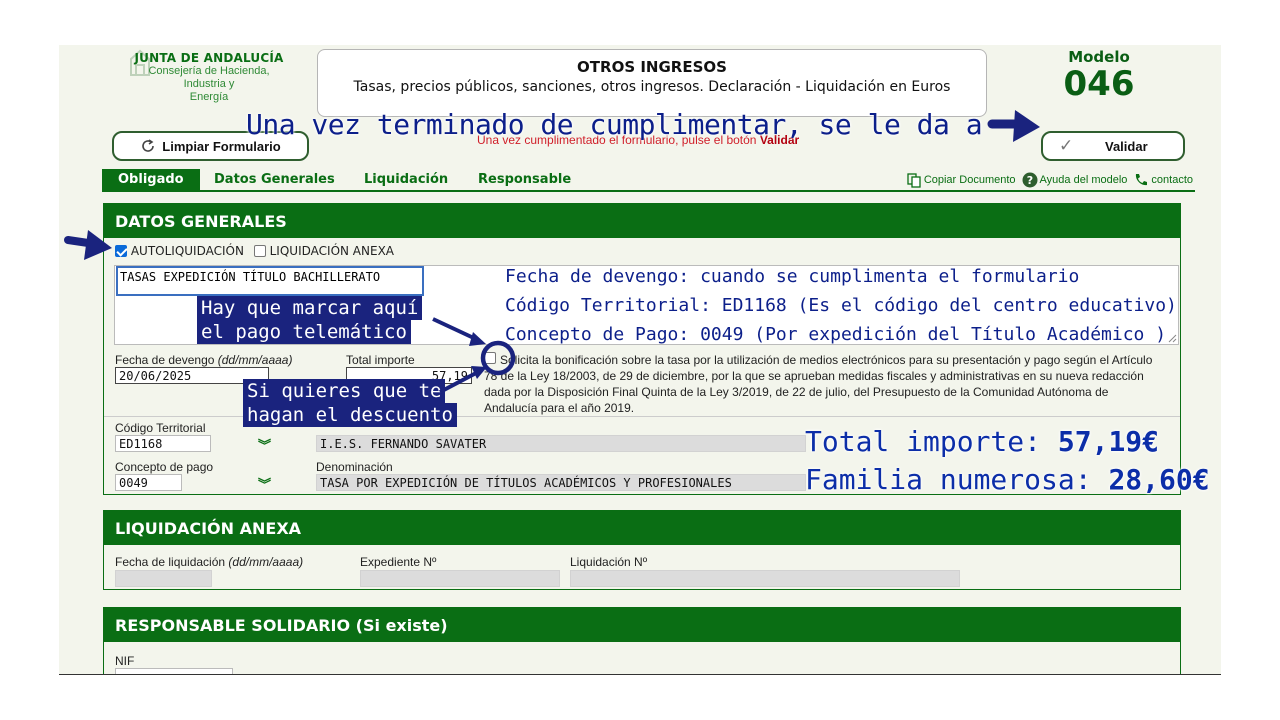  What do you see at coordinates (398, 562) in the screenshot?
I see `expediente-label: Expediente Nº` at bounding box center [398, 562].